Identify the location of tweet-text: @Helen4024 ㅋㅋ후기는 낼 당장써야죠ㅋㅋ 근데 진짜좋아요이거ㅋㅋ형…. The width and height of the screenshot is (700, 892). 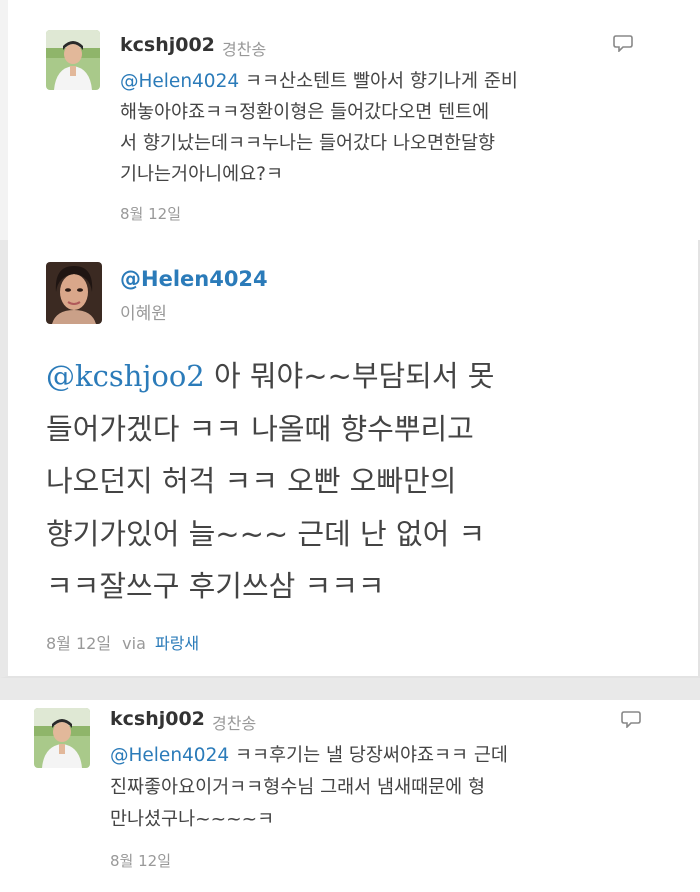
(400, 788).